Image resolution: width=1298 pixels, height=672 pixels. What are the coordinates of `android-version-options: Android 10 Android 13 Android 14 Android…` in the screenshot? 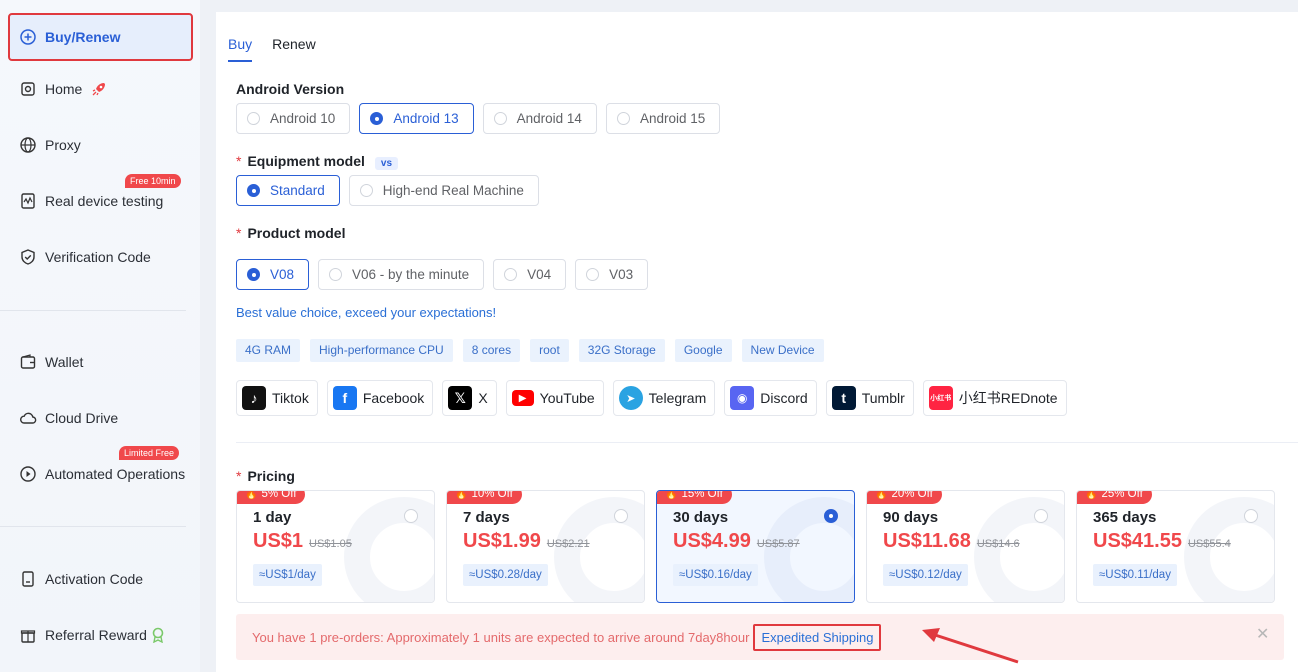 It's located at (478, 118).